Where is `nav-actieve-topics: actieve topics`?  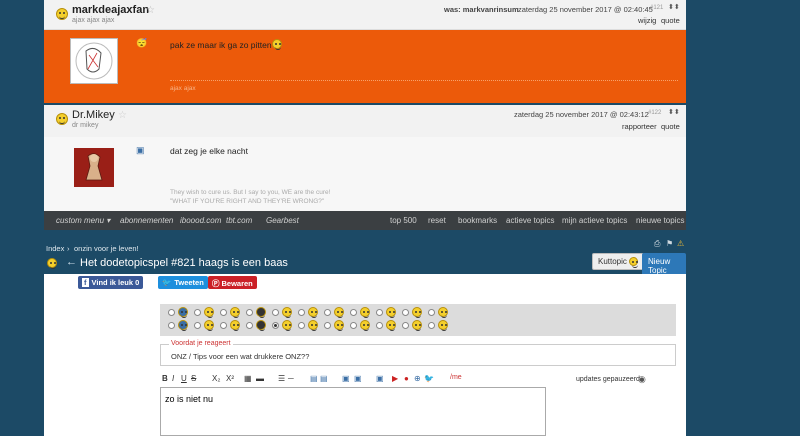 nav-actieve-topics: actieve topics is located at coordinates (530, 220).